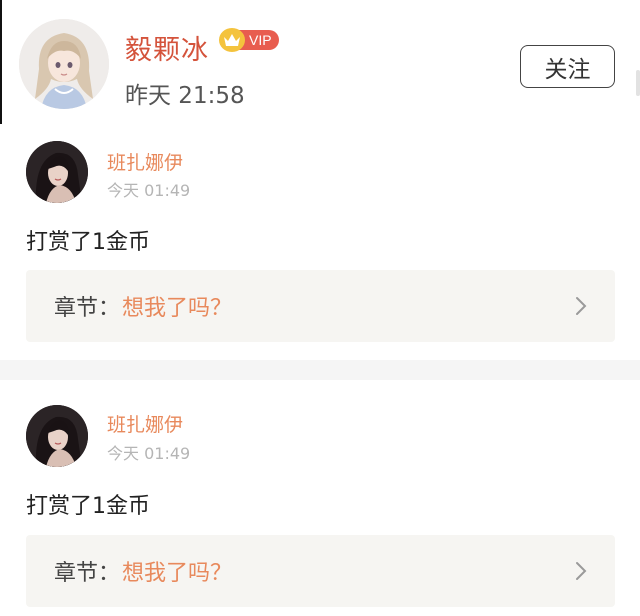 This screenshot has height=616, width=640. I want to click on vip-badge: VIP, so click(249, 40).